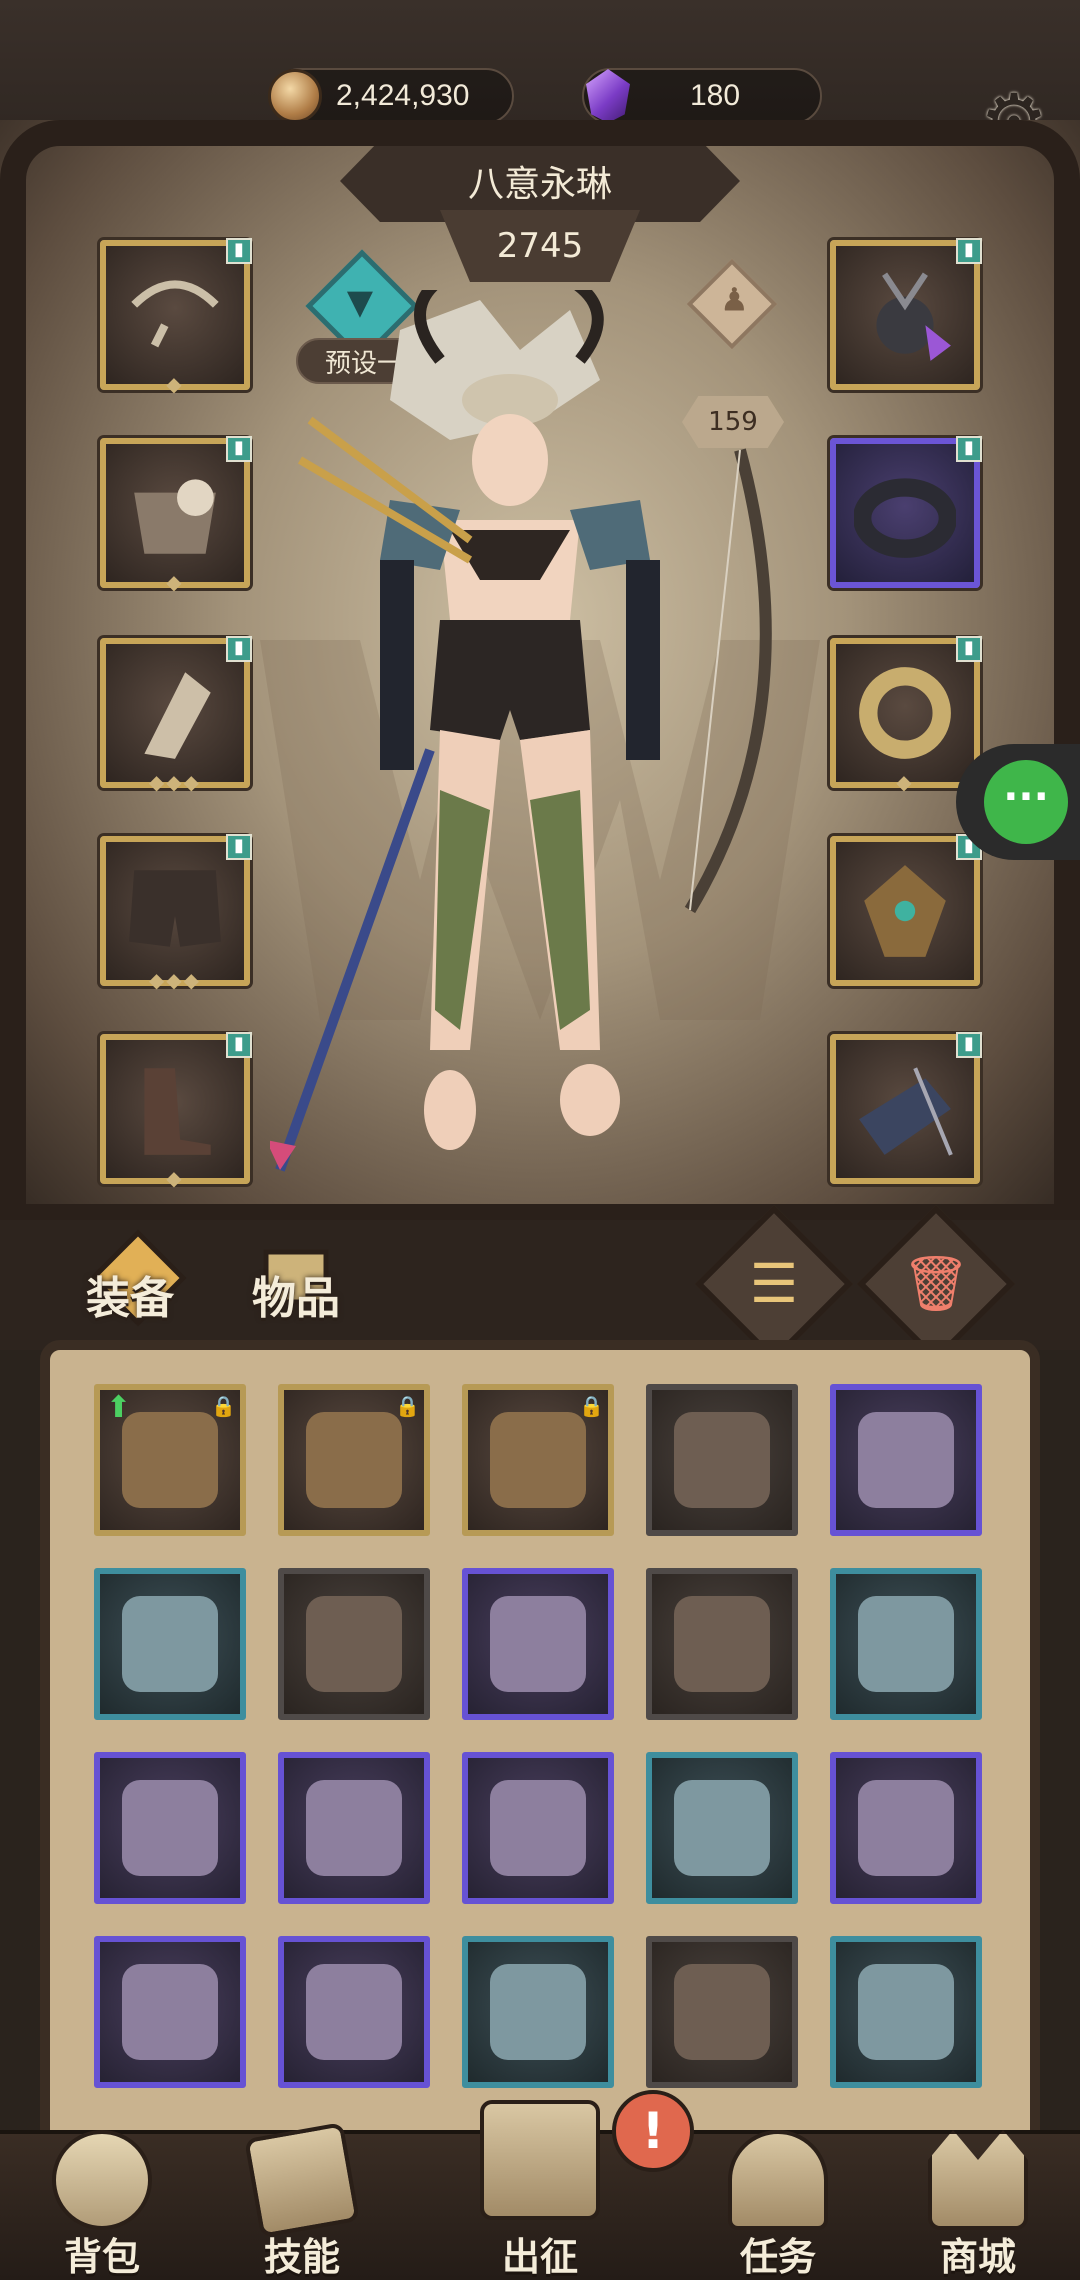 This screenshot has height=2280, width=1080. Describe the element at coordinates (936, 1283) in the screenshot. I see `trash-icon: 🗑` at that location.